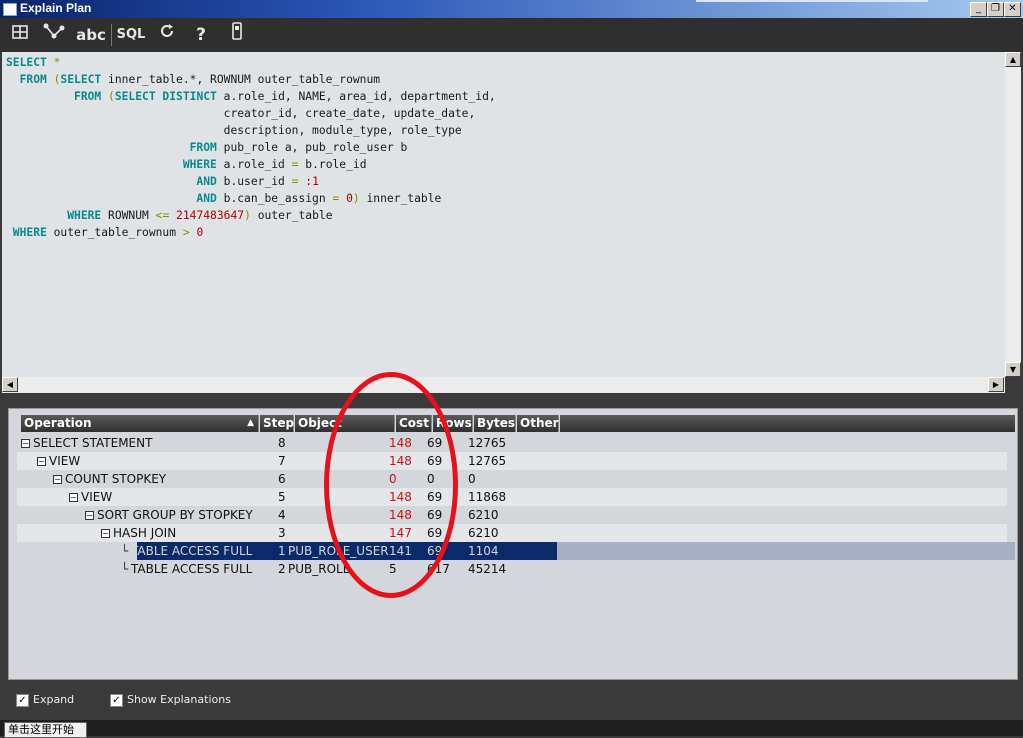 The height and width of the screenshot is (738, 1023). Describe the element at coordinates (54, 699) in the screenshot. I see `expand-label: Expand` at that location.